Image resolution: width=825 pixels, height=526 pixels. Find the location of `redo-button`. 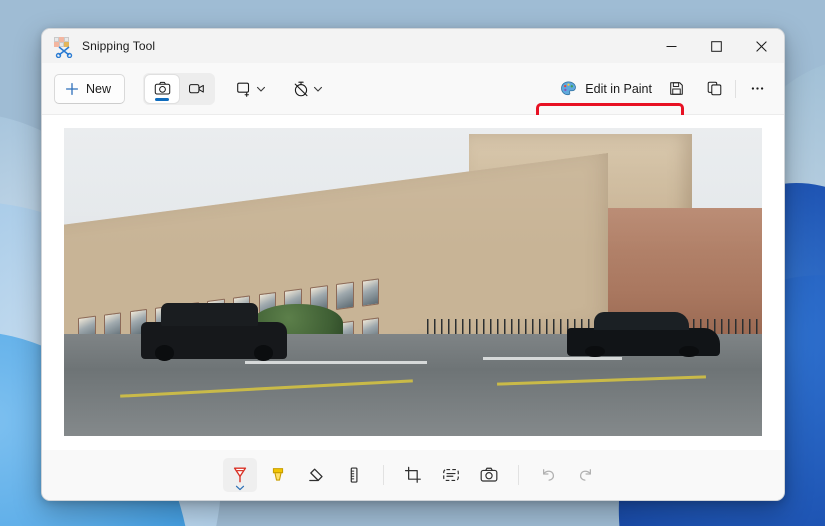

redo-button is located at coordinates (586, 475).